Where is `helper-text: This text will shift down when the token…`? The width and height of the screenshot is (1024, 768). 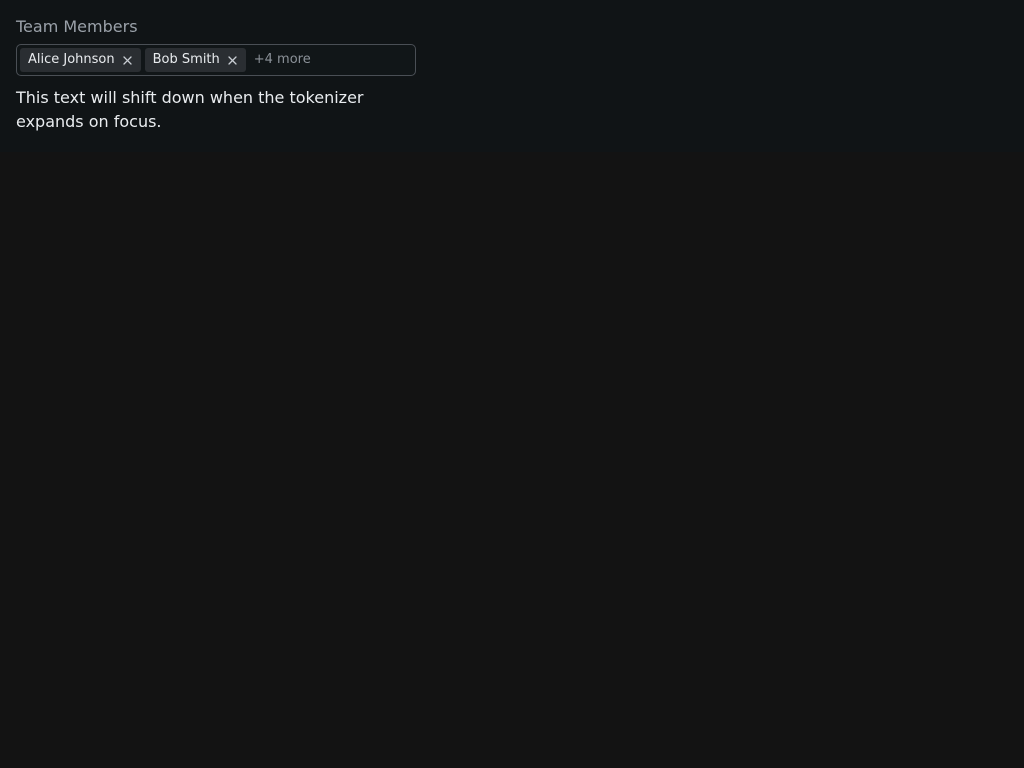
helper-text: This text will shift down when the token… is located at coordinates (190, 109).